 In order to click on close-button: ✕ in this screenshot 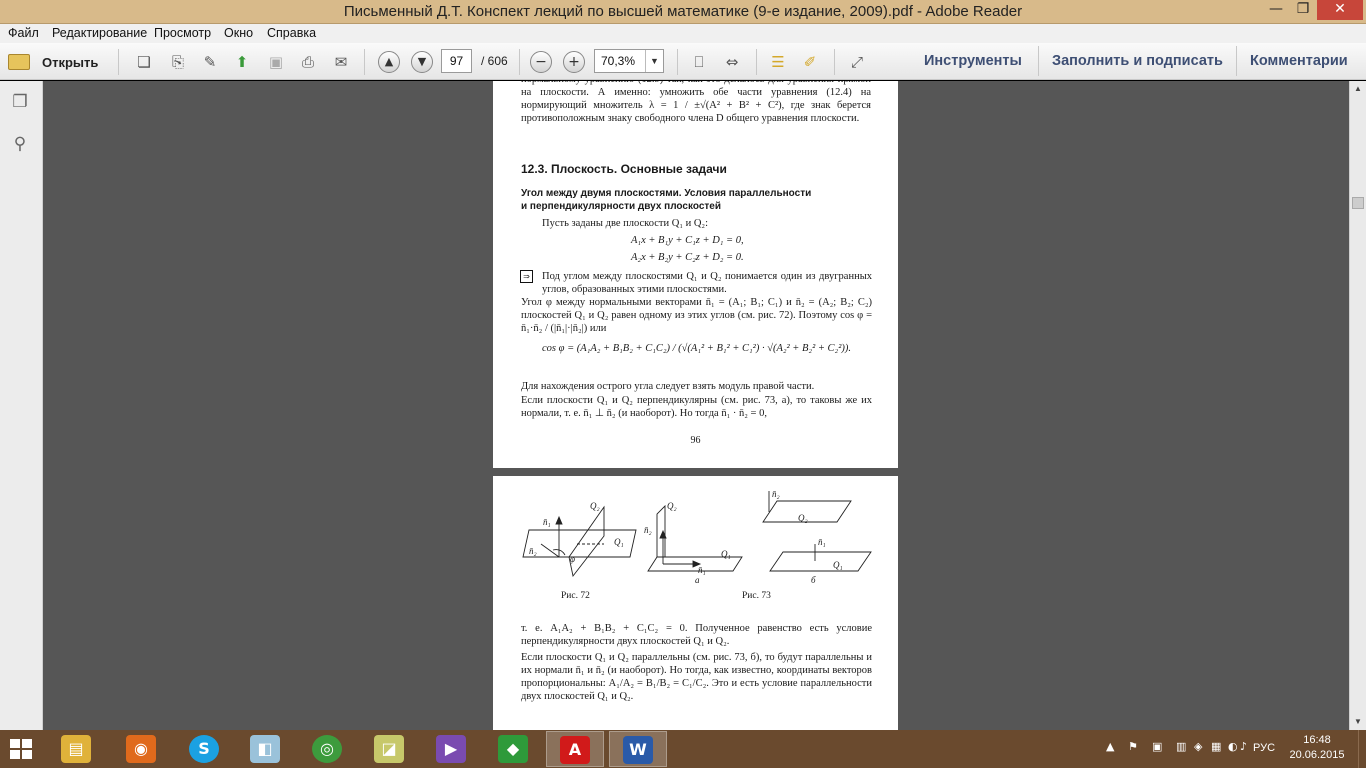, I will do `click(1340, 10)`.